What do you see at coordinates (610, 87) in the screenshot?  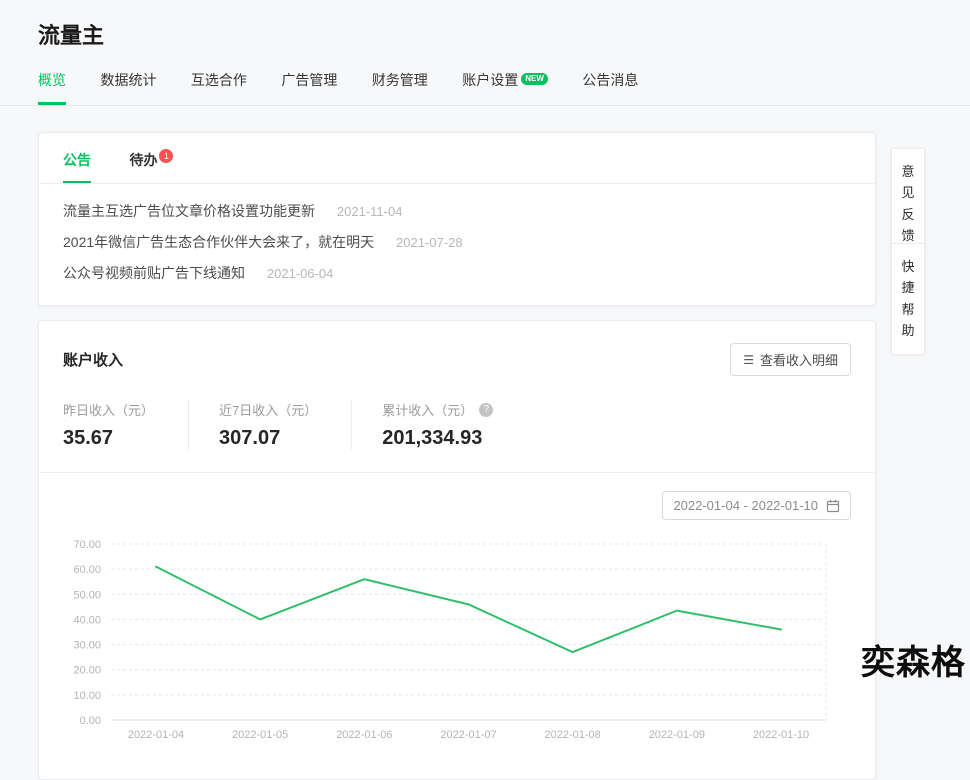 I see `tab-announcement-messages: 公告消息` at bounding box center [610, 87].